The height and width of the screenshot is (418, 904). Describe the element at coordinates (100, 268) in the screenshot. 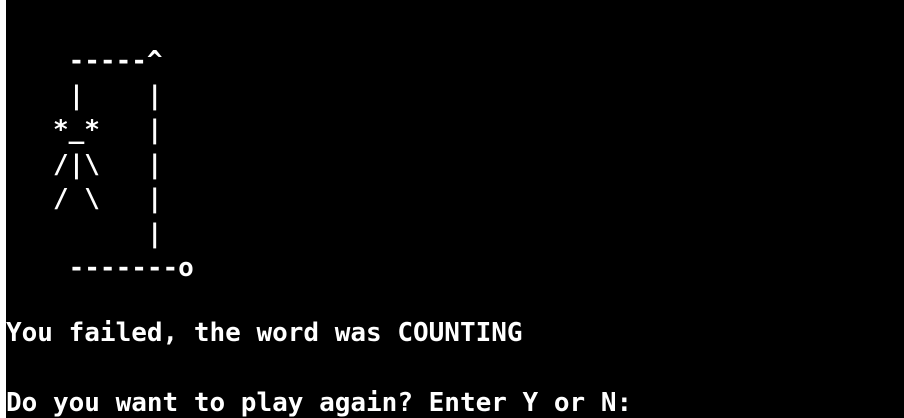

I see `gallows-line-base: -------o` at that location.